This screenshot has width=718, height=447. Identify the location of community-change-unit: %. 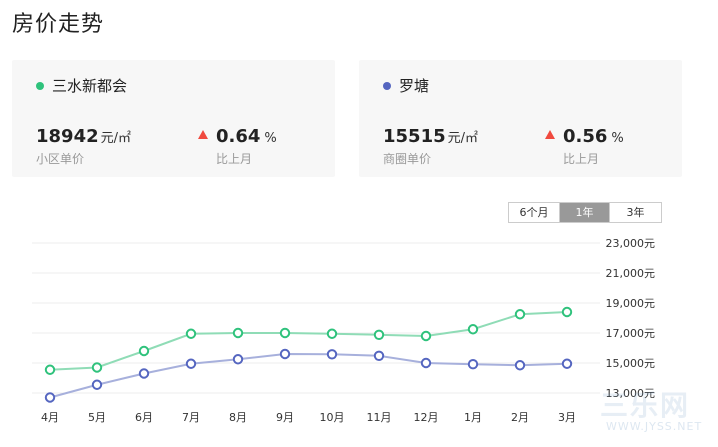
(270, 138).